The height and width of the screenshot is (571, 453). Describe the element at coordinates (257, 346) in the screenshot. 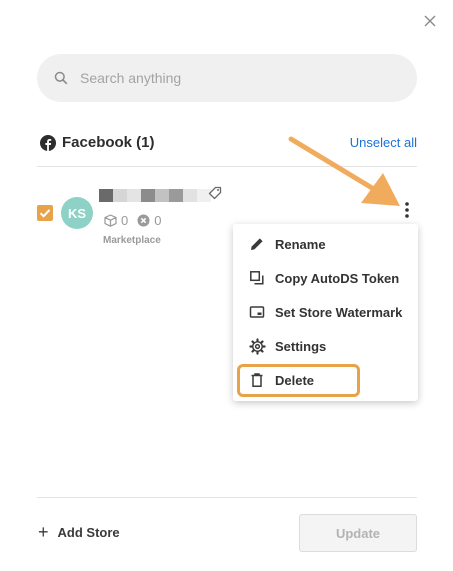

I see `gear-icon` at that location.